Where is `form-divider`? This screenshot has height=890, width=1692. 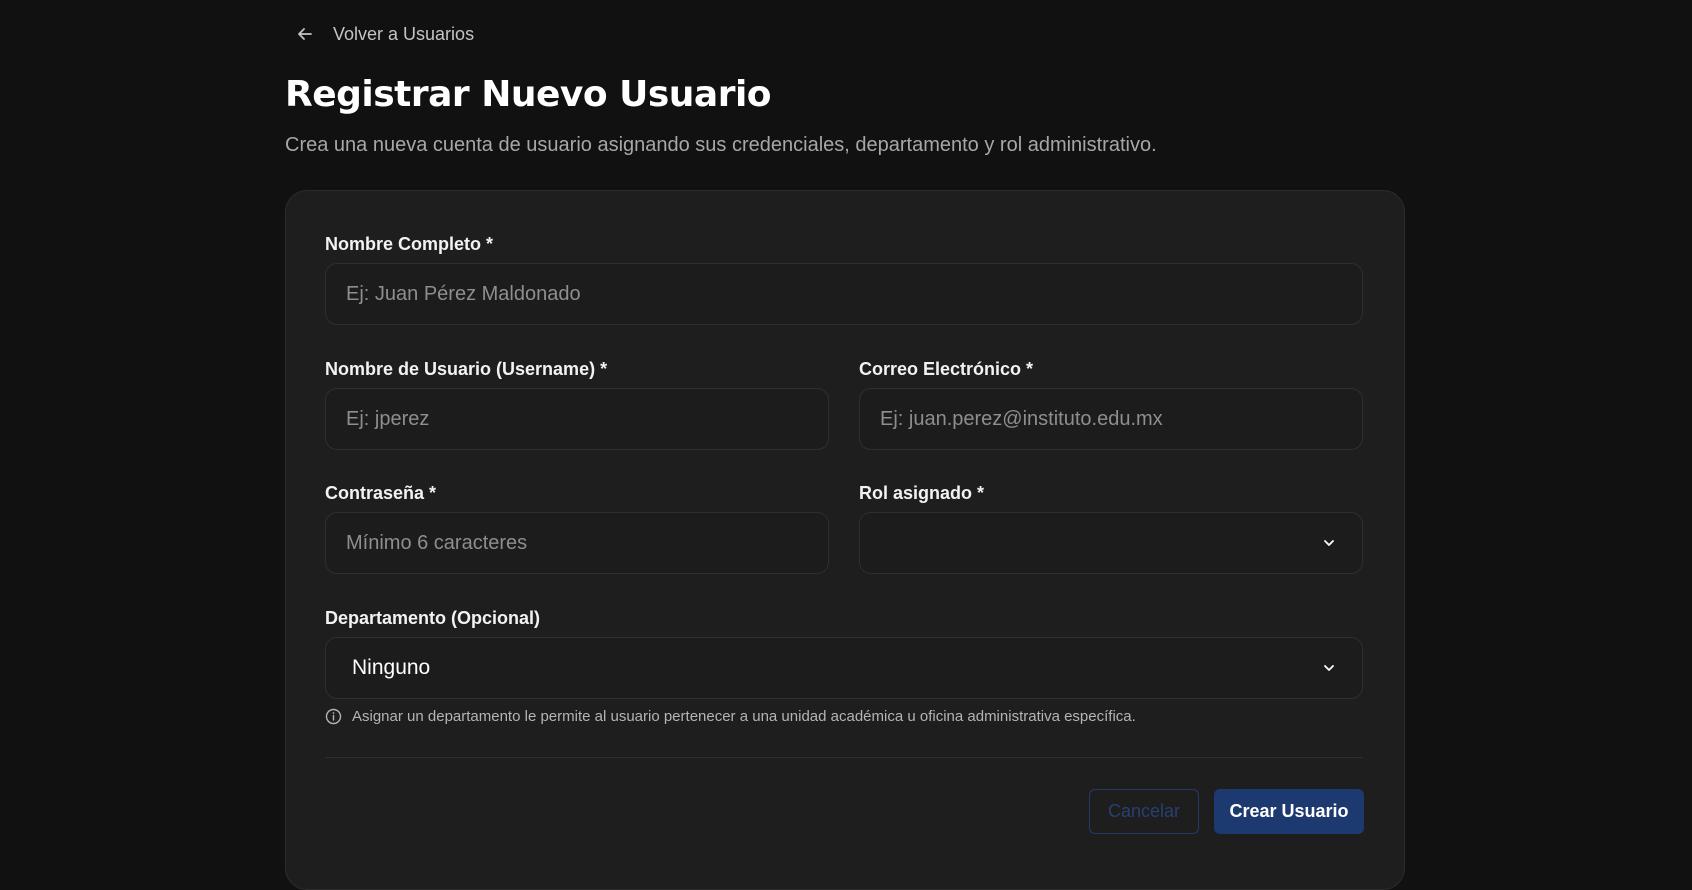
form-divider is located at coordinates (844, 757).